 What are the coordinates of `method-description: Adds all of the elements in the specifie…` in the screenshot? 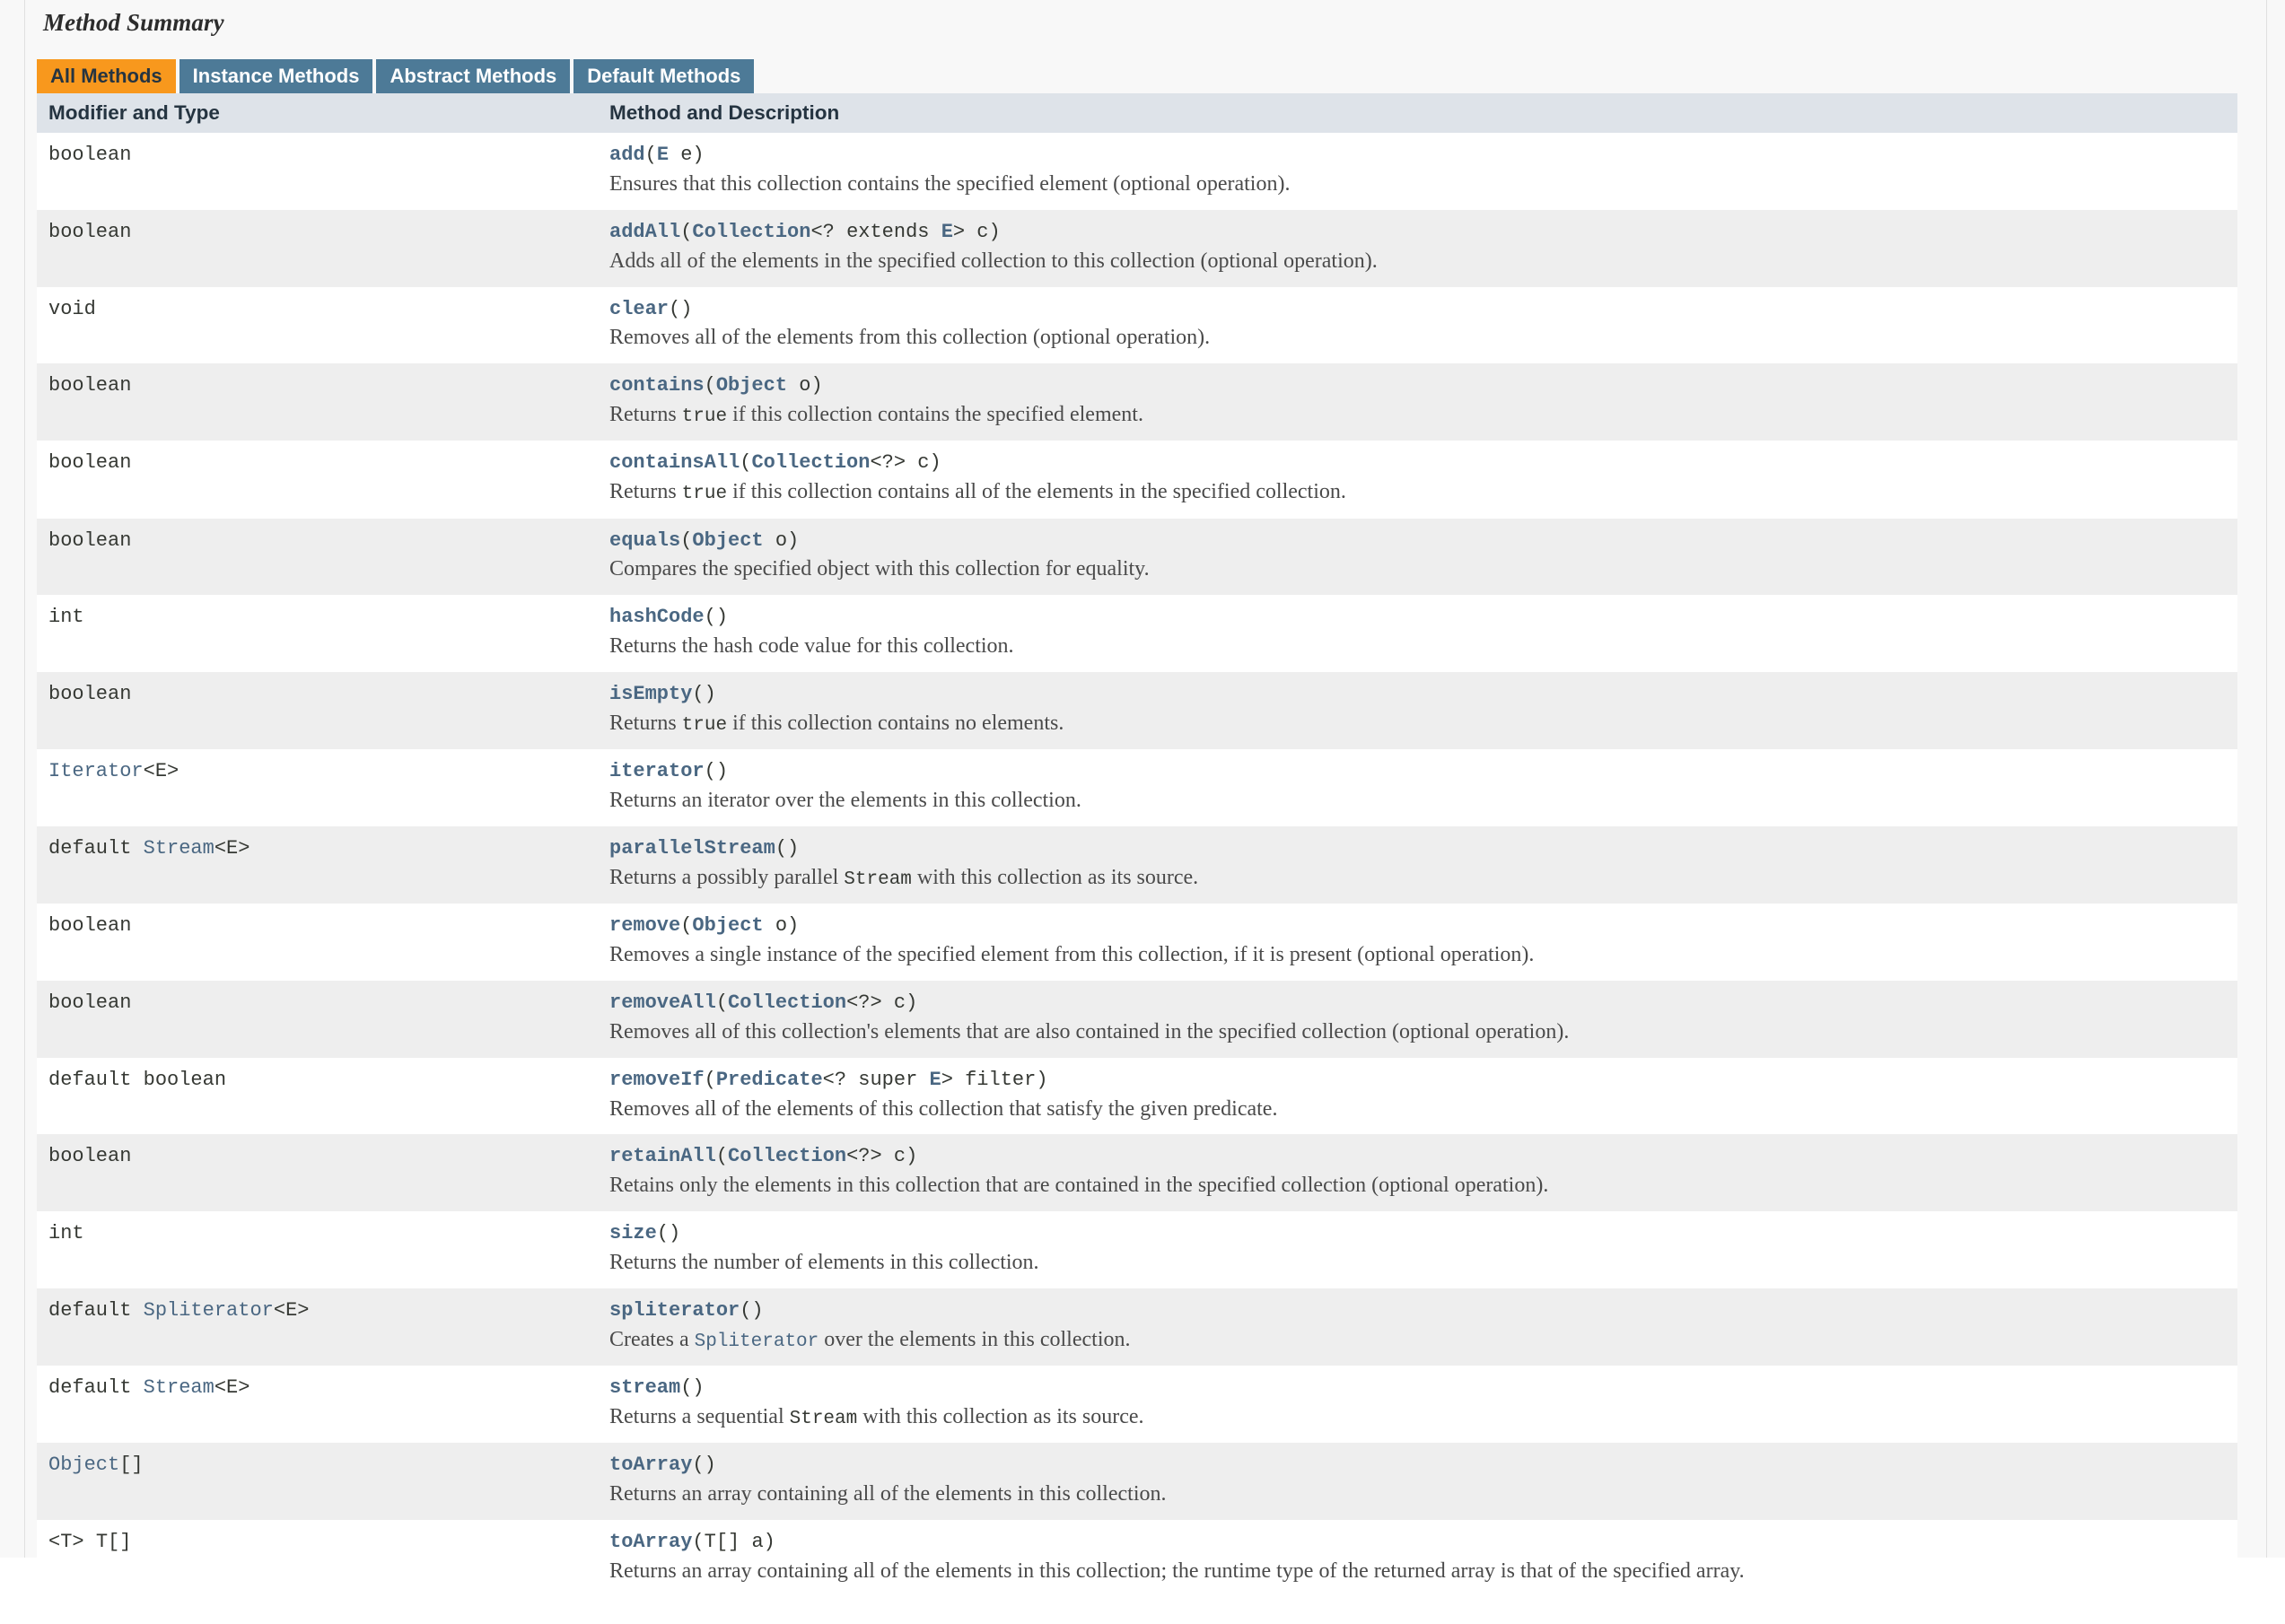 It's located at (994, 261).